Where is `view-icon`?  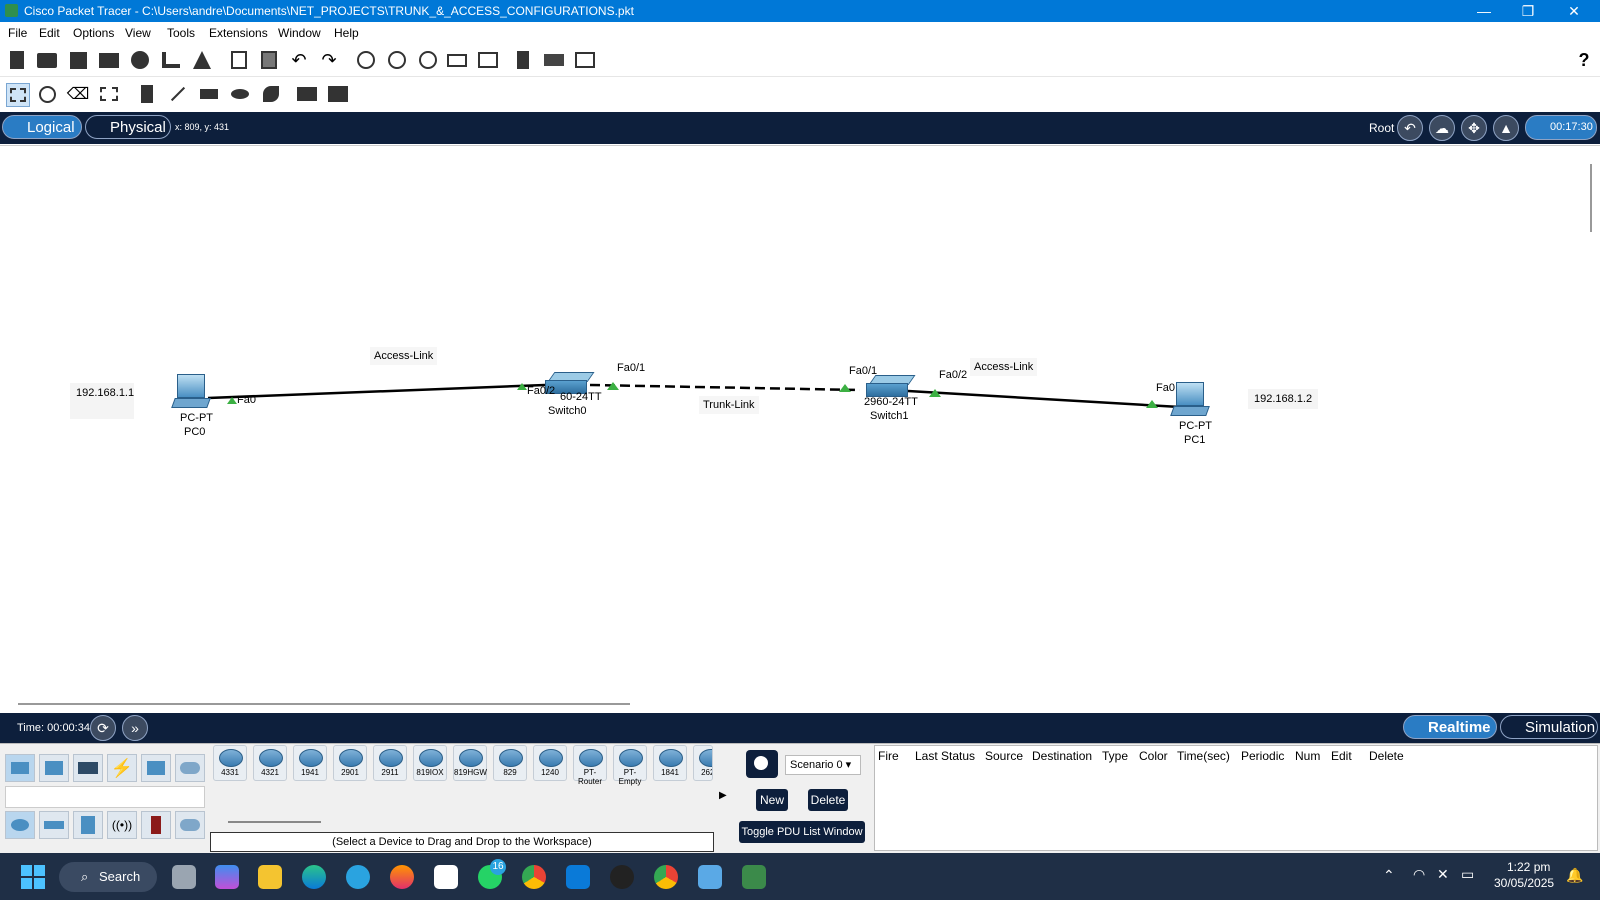
view-icon is located at coordinates (554, 60).